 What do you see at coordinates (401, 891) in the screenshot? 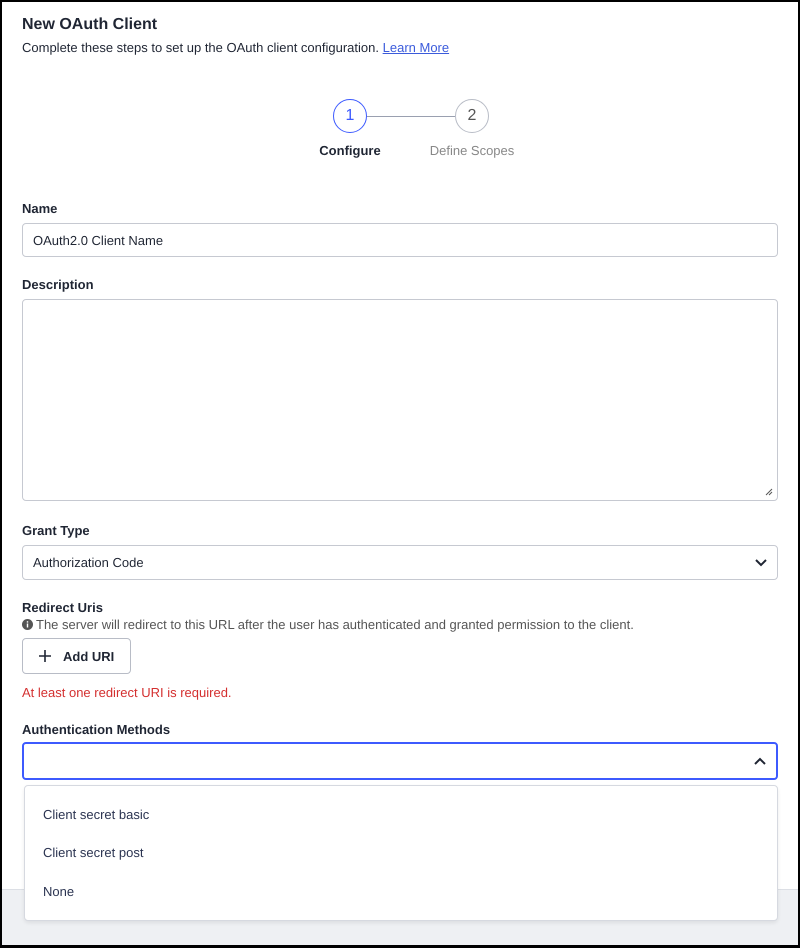
I see `dropdown-option: None` at bounding box center [401, 891].